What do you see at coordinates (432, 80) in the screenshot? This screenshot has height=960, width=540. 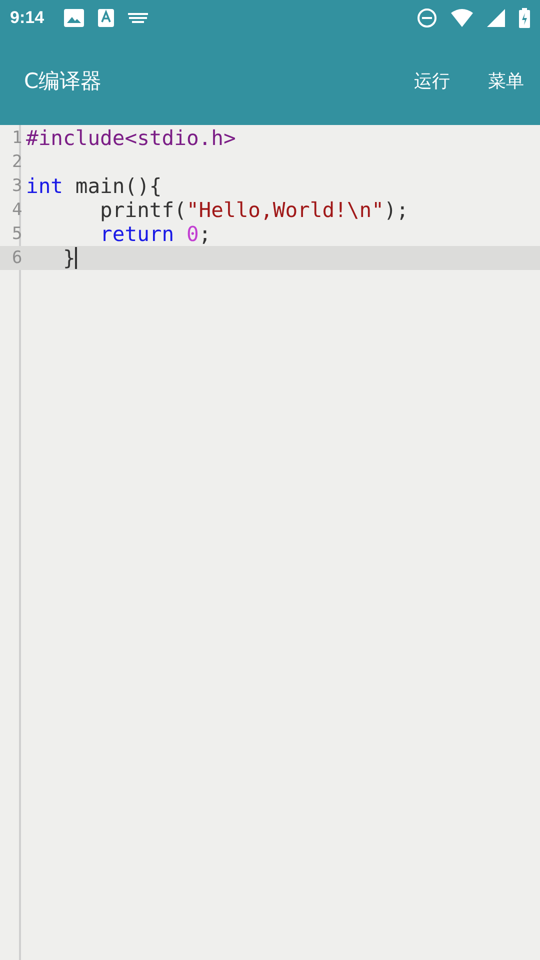 I see `action-button: 运行` at bounding box center [432, 80].